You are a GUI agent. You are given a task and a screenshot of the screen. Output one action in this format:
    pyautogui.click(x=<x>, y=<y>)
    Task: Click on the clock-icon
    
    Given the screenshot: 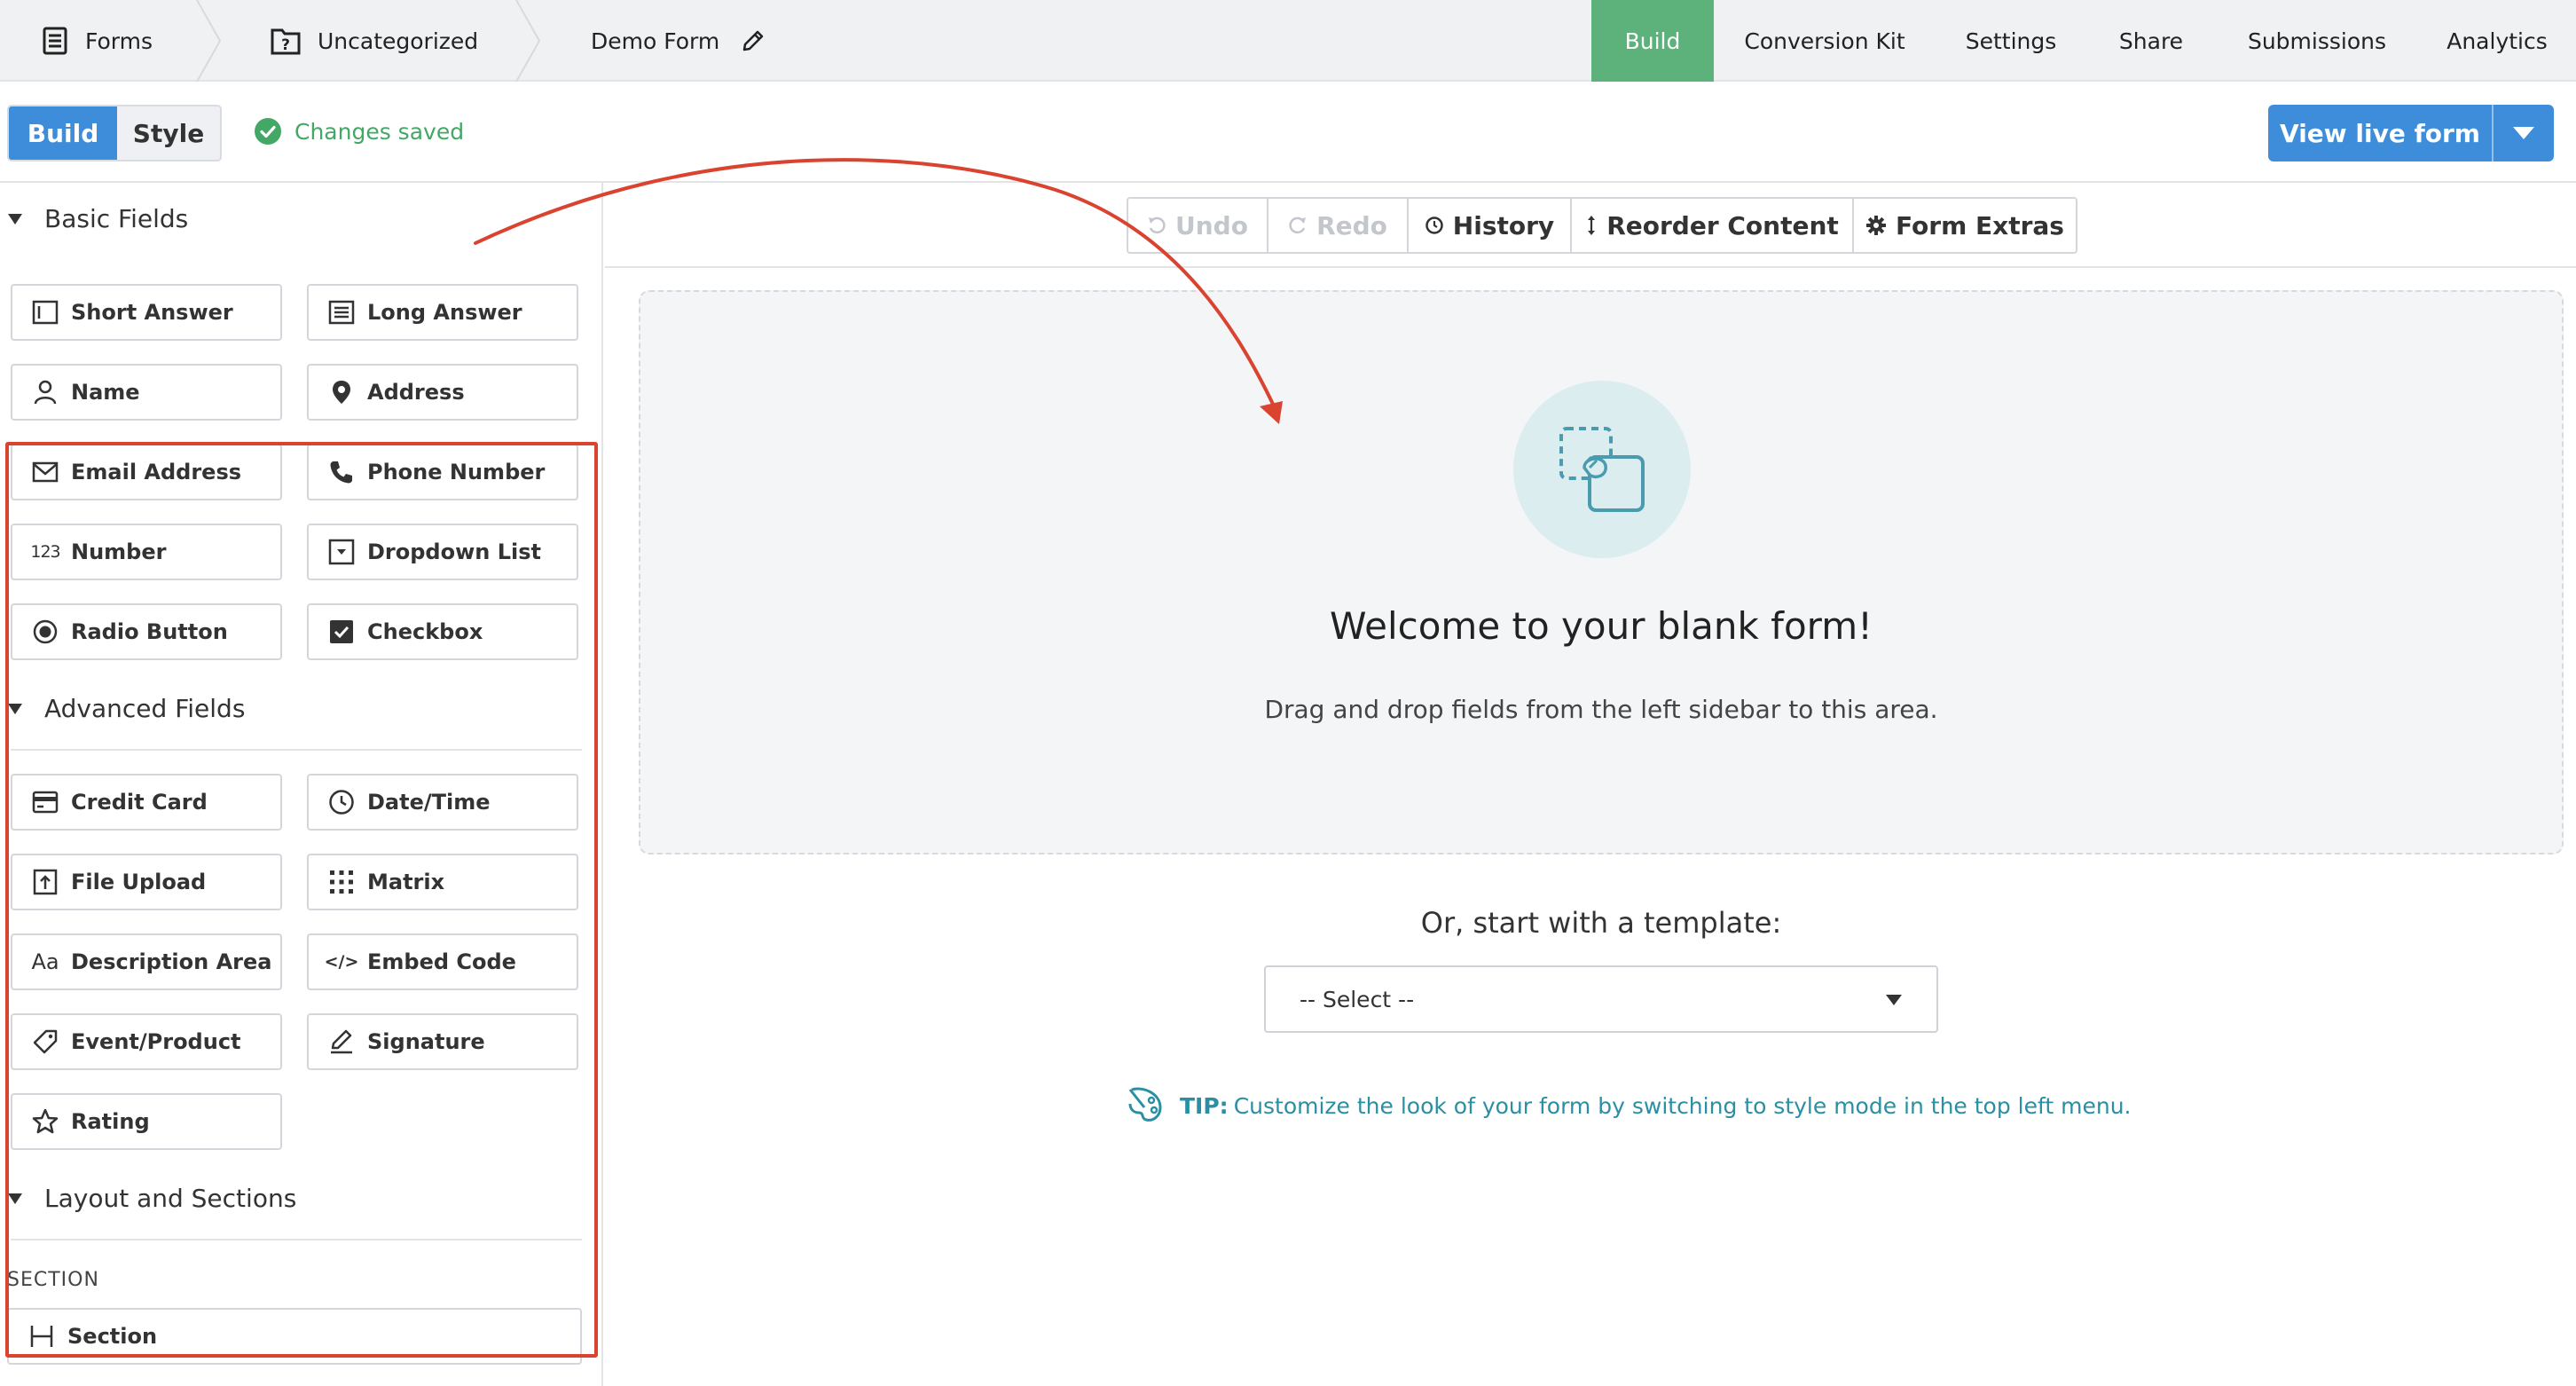 What is the action you would take?
    pyautogui.click(x=341, y=802)
    